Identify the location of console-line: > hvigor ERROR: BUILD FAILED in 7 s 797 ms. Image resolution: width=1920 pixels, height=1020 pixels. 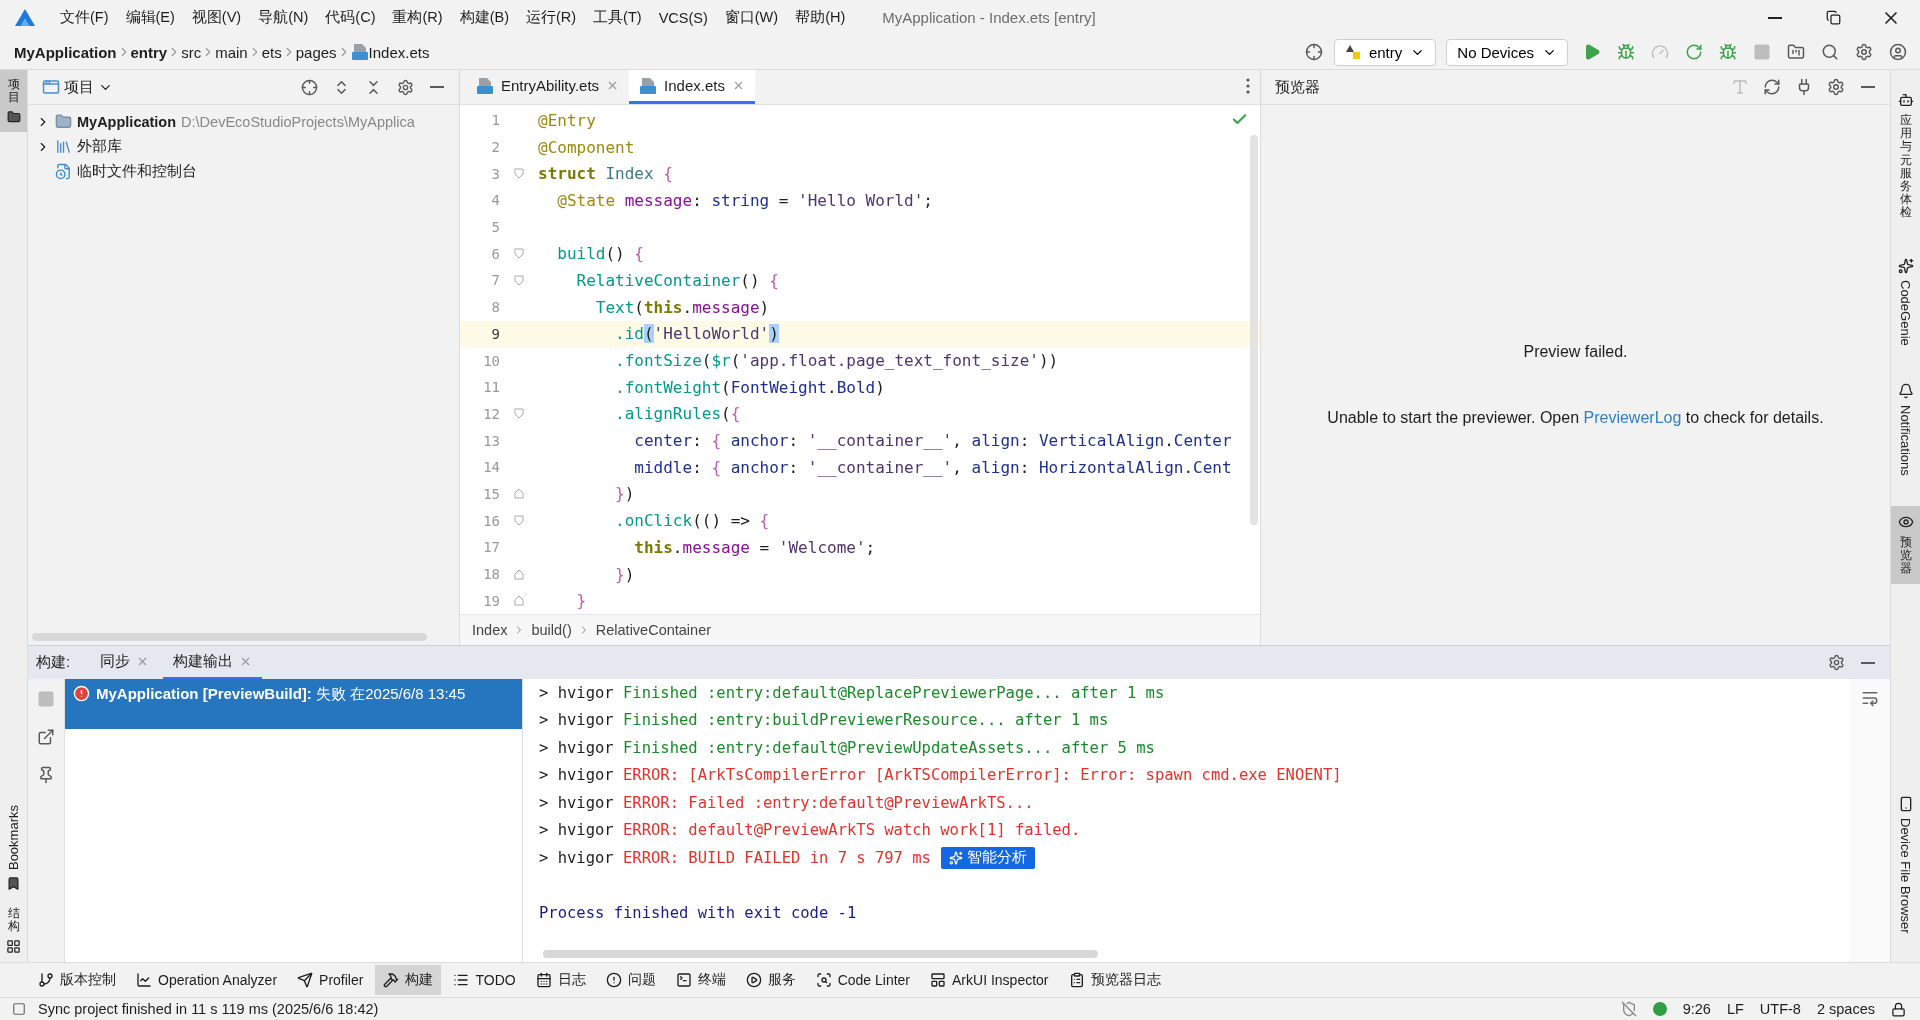
(735, 857).